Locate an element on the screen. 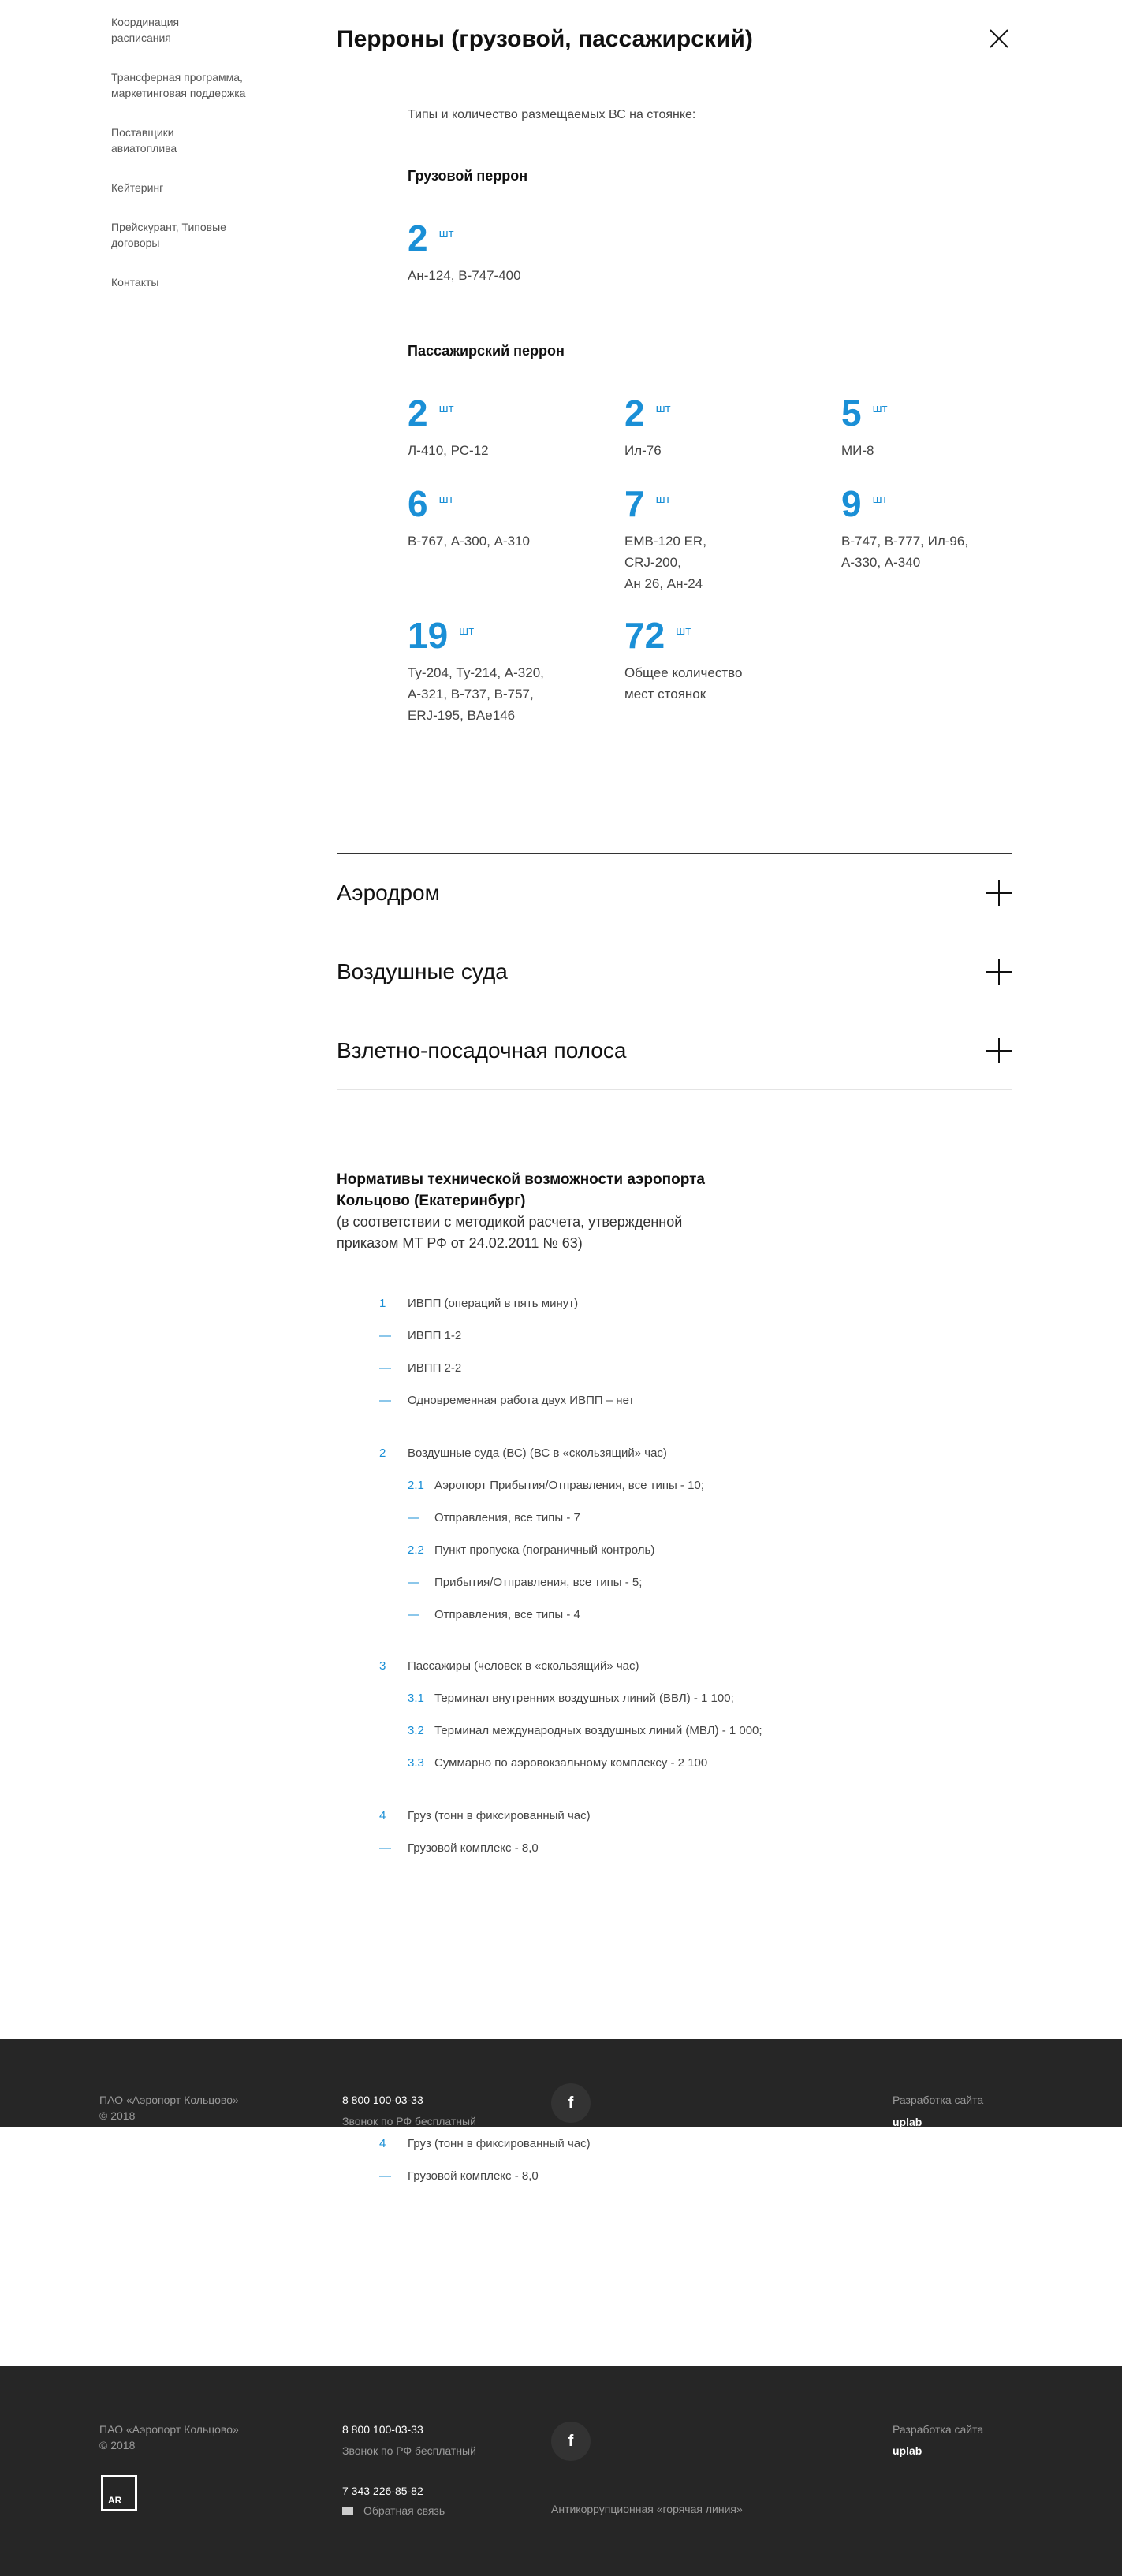 This screenshot has height=2576, width=1122. list-marker: 3.2 is located at coordinates (416, 1730).